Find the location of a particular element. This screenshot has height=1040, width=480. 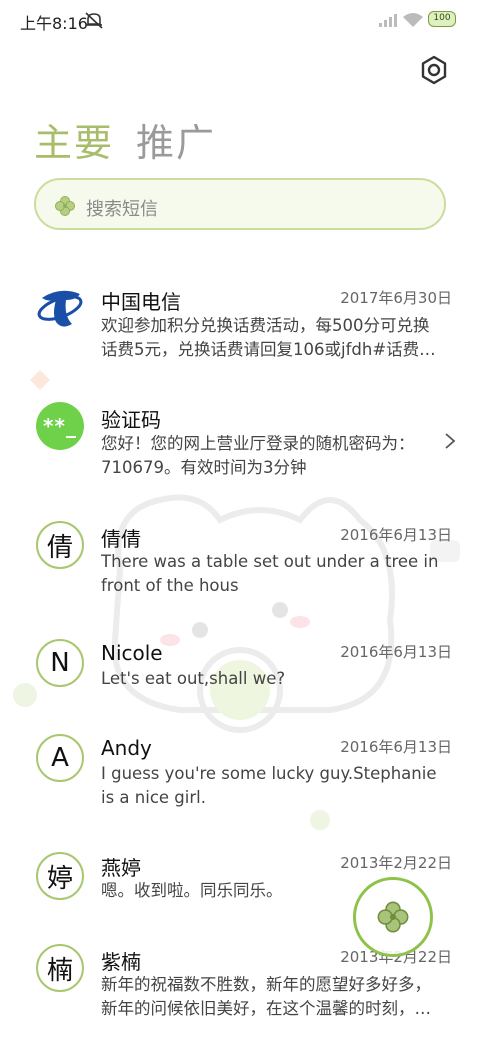

status-bar: 上午8:16 100 is located at coordinates (240, 21).